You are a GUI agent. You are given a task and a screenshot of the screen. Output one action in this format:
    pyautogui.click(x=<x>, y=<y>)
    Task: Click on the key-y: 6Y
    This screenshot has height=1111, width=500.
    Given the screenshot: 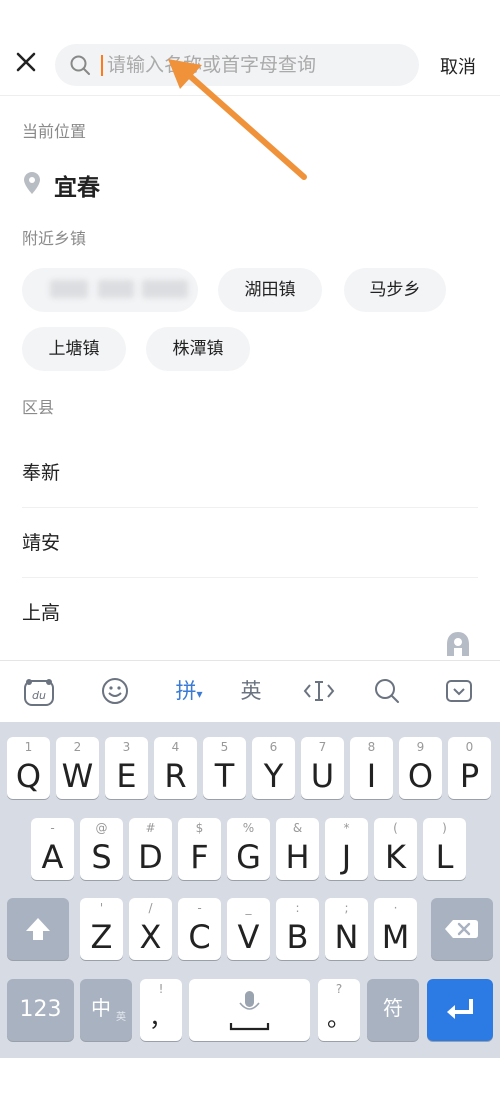 What is the action you would take?
    pyautogui.click(x=273, y=768)
    